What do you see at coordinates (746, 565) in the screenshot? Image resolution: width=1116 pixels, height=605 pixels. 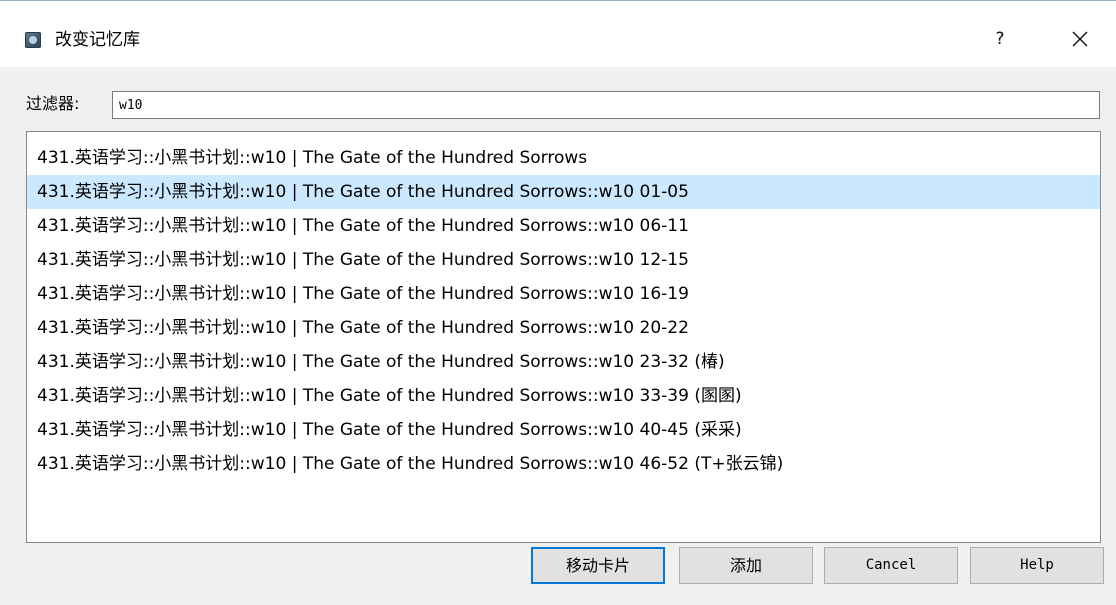 I see `add-button: 添加` at bounding box center [746, 565].